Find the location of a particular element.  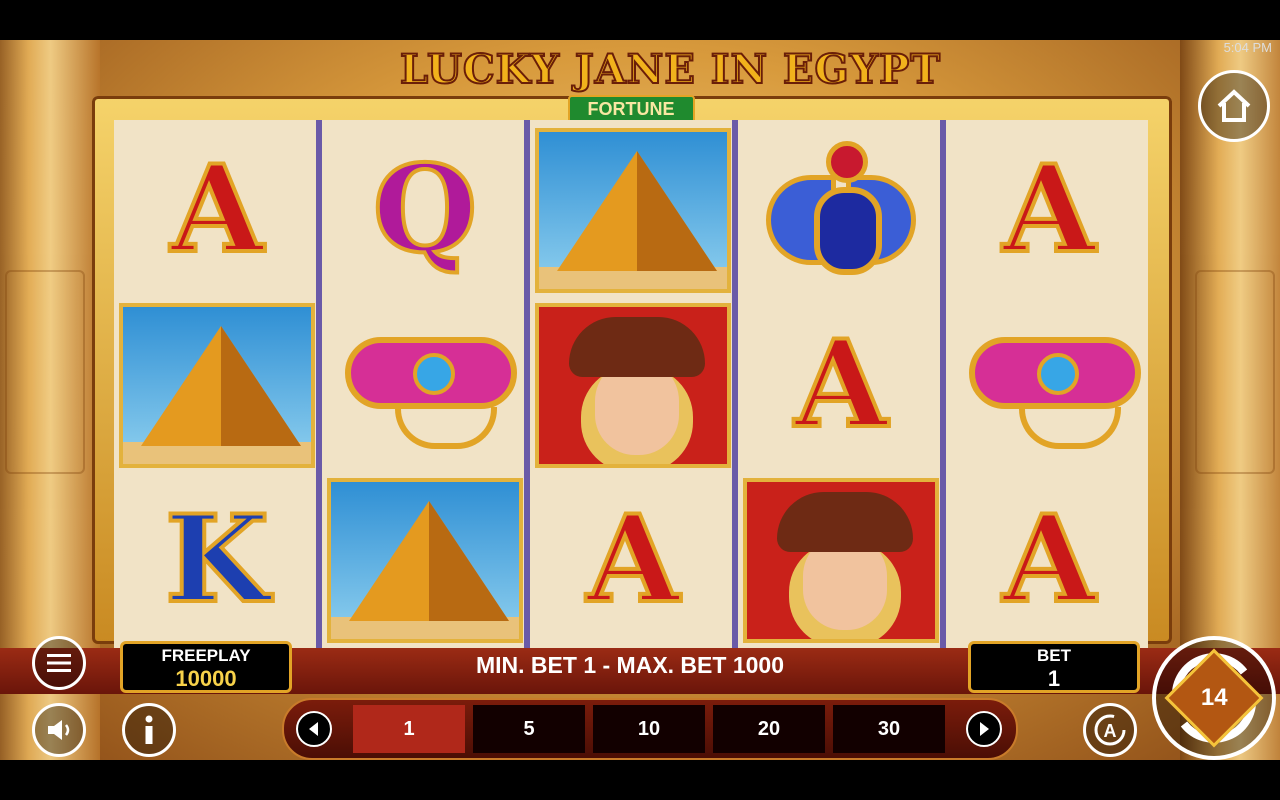

autoplay-icon: A is located at coordinates (1110, 730).